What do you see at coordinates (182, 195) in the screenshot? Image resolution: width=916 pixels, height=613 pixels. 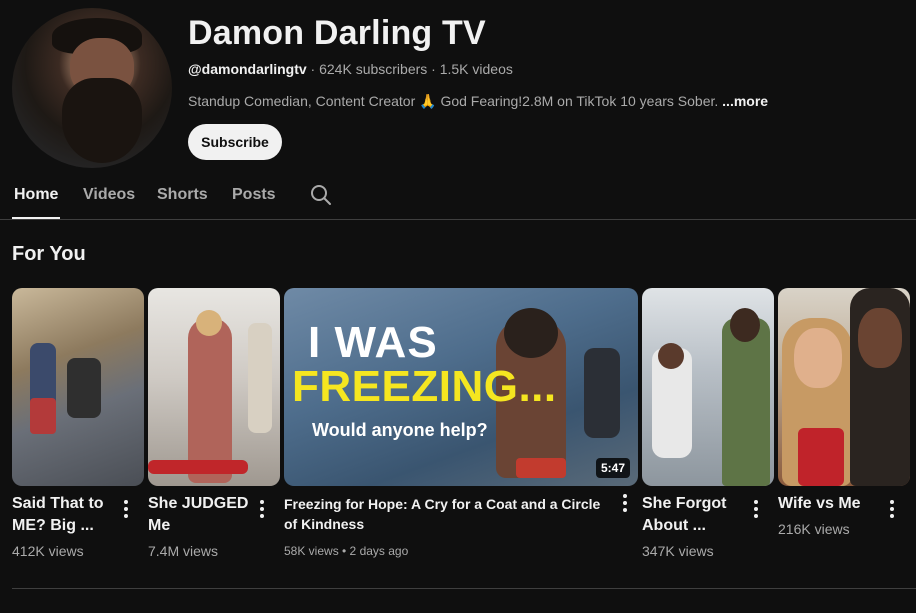 I see `tab-shorts: Shorts` at bounding box center [182, 195].